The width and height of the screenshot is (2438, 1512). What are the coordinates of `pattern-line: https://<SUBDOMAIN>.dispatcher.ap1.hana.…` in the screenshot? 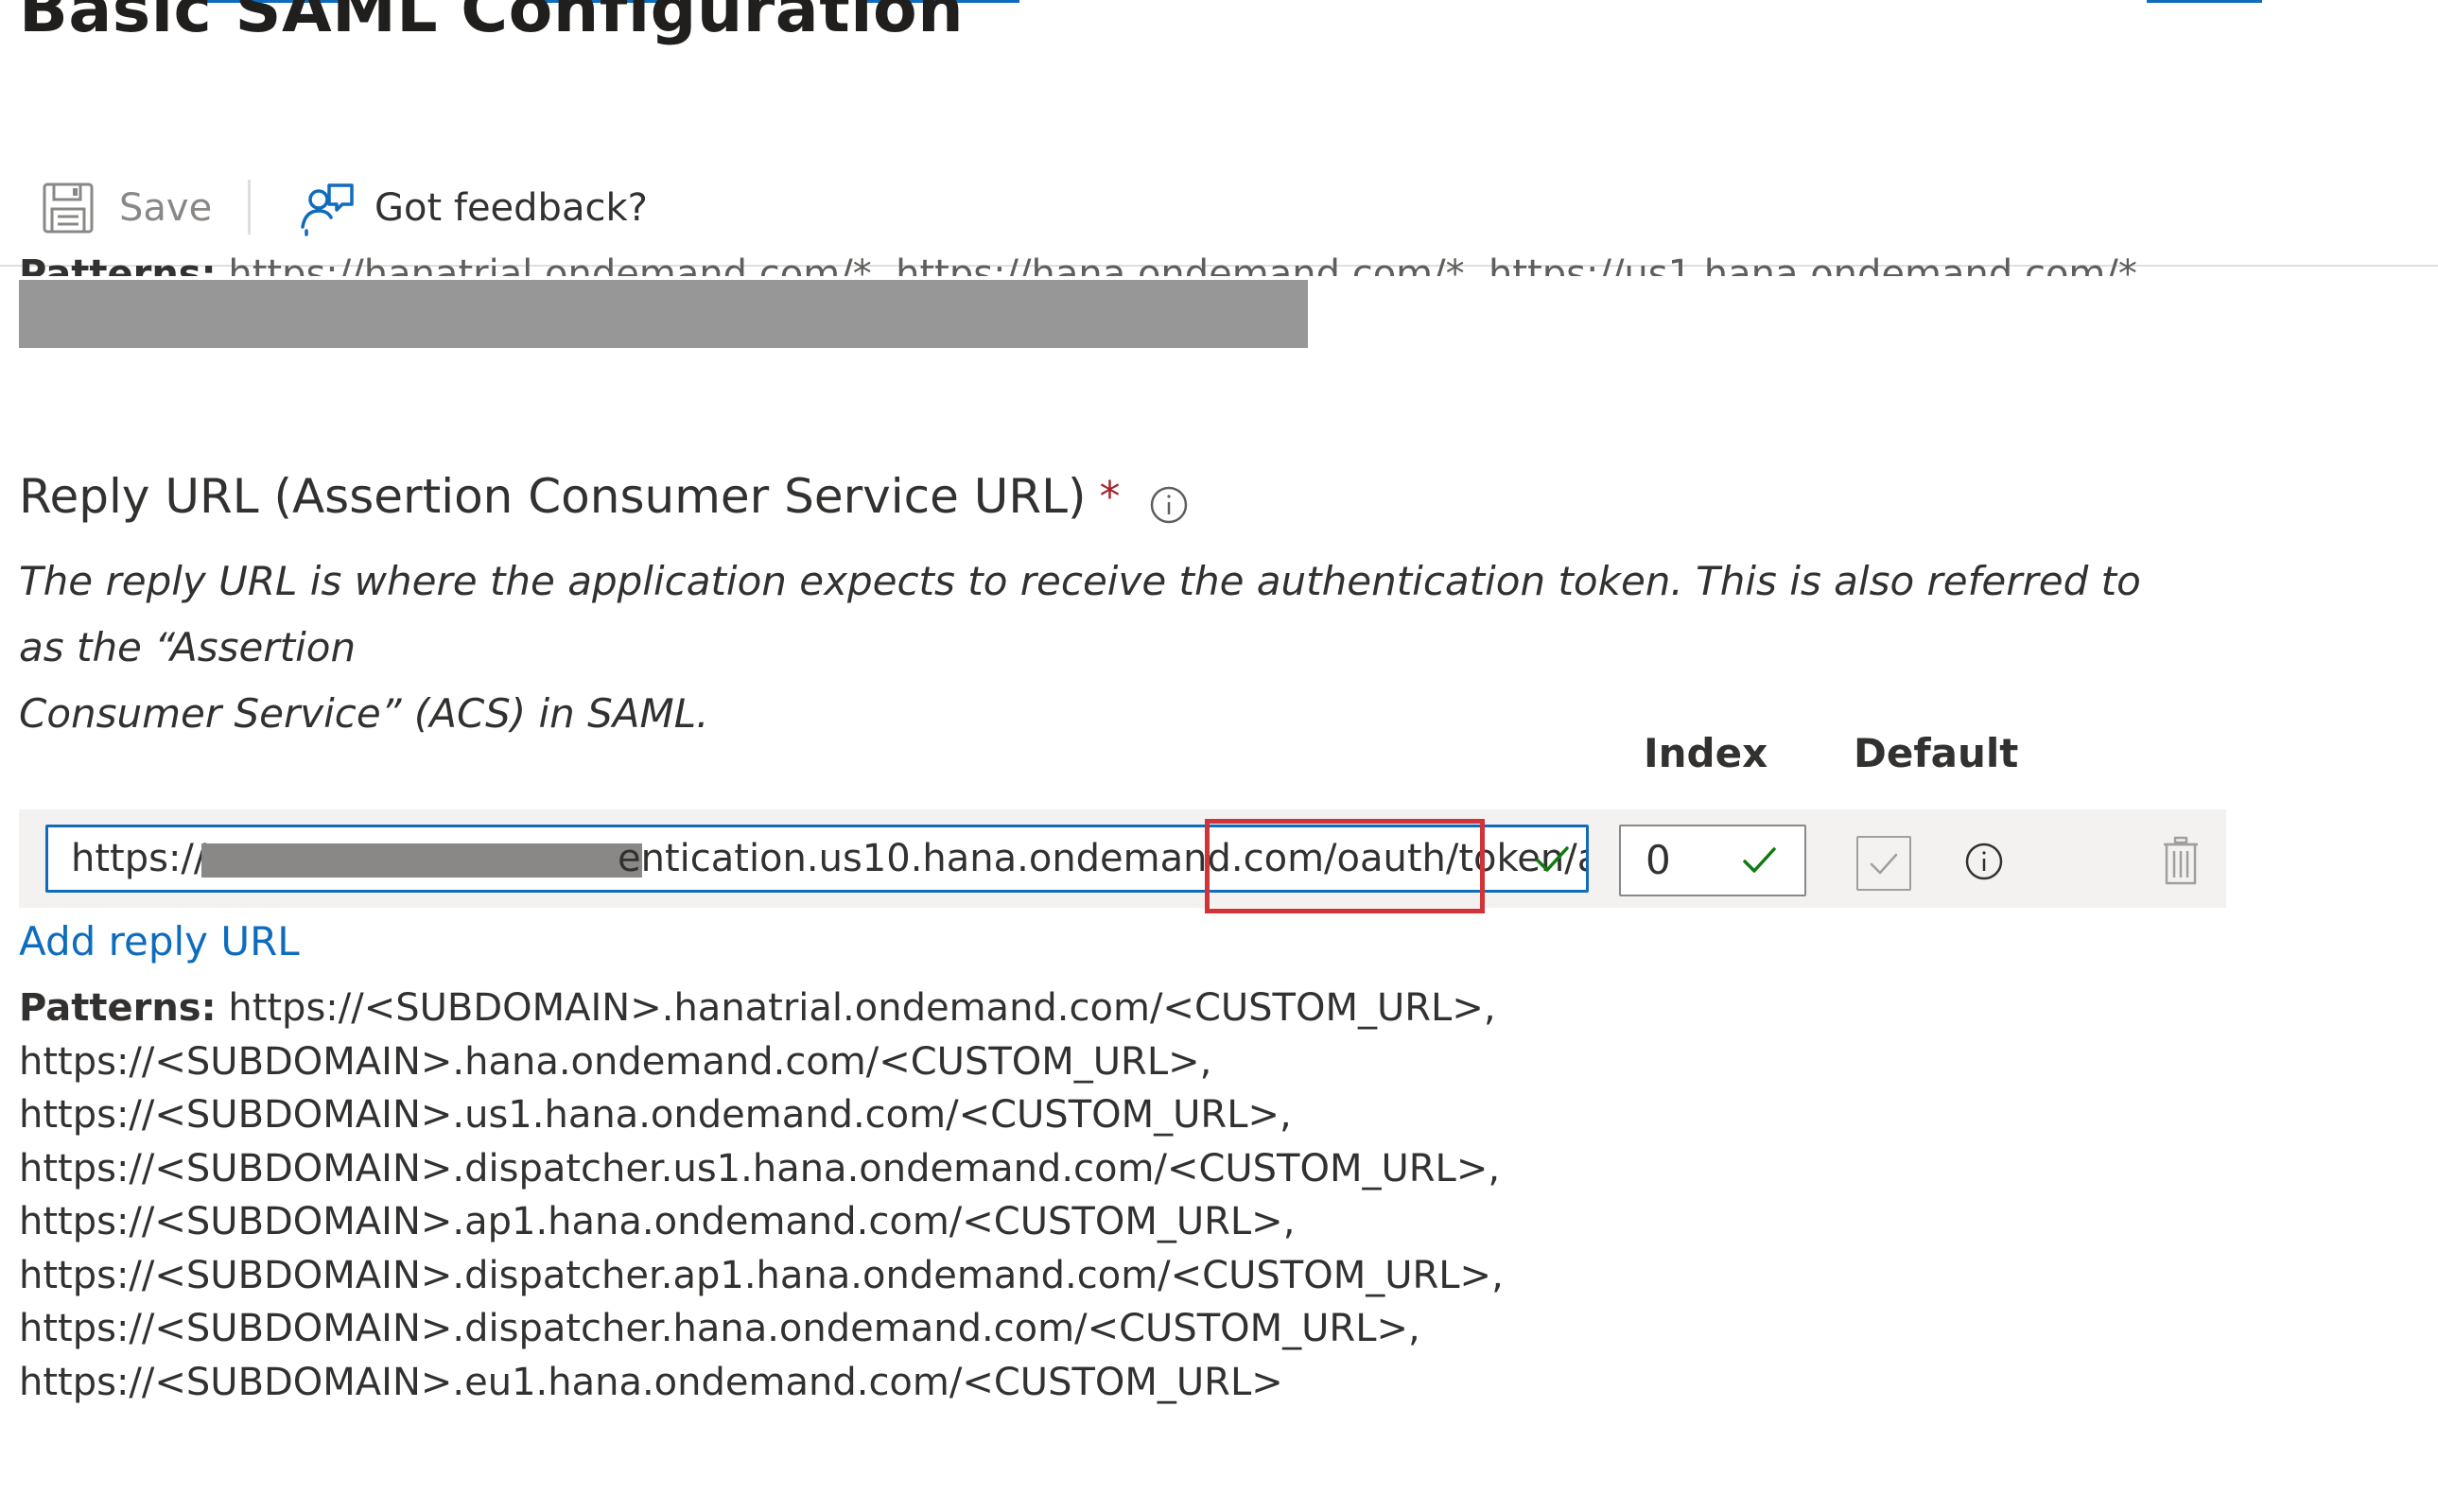 It's located at (761, 1275).